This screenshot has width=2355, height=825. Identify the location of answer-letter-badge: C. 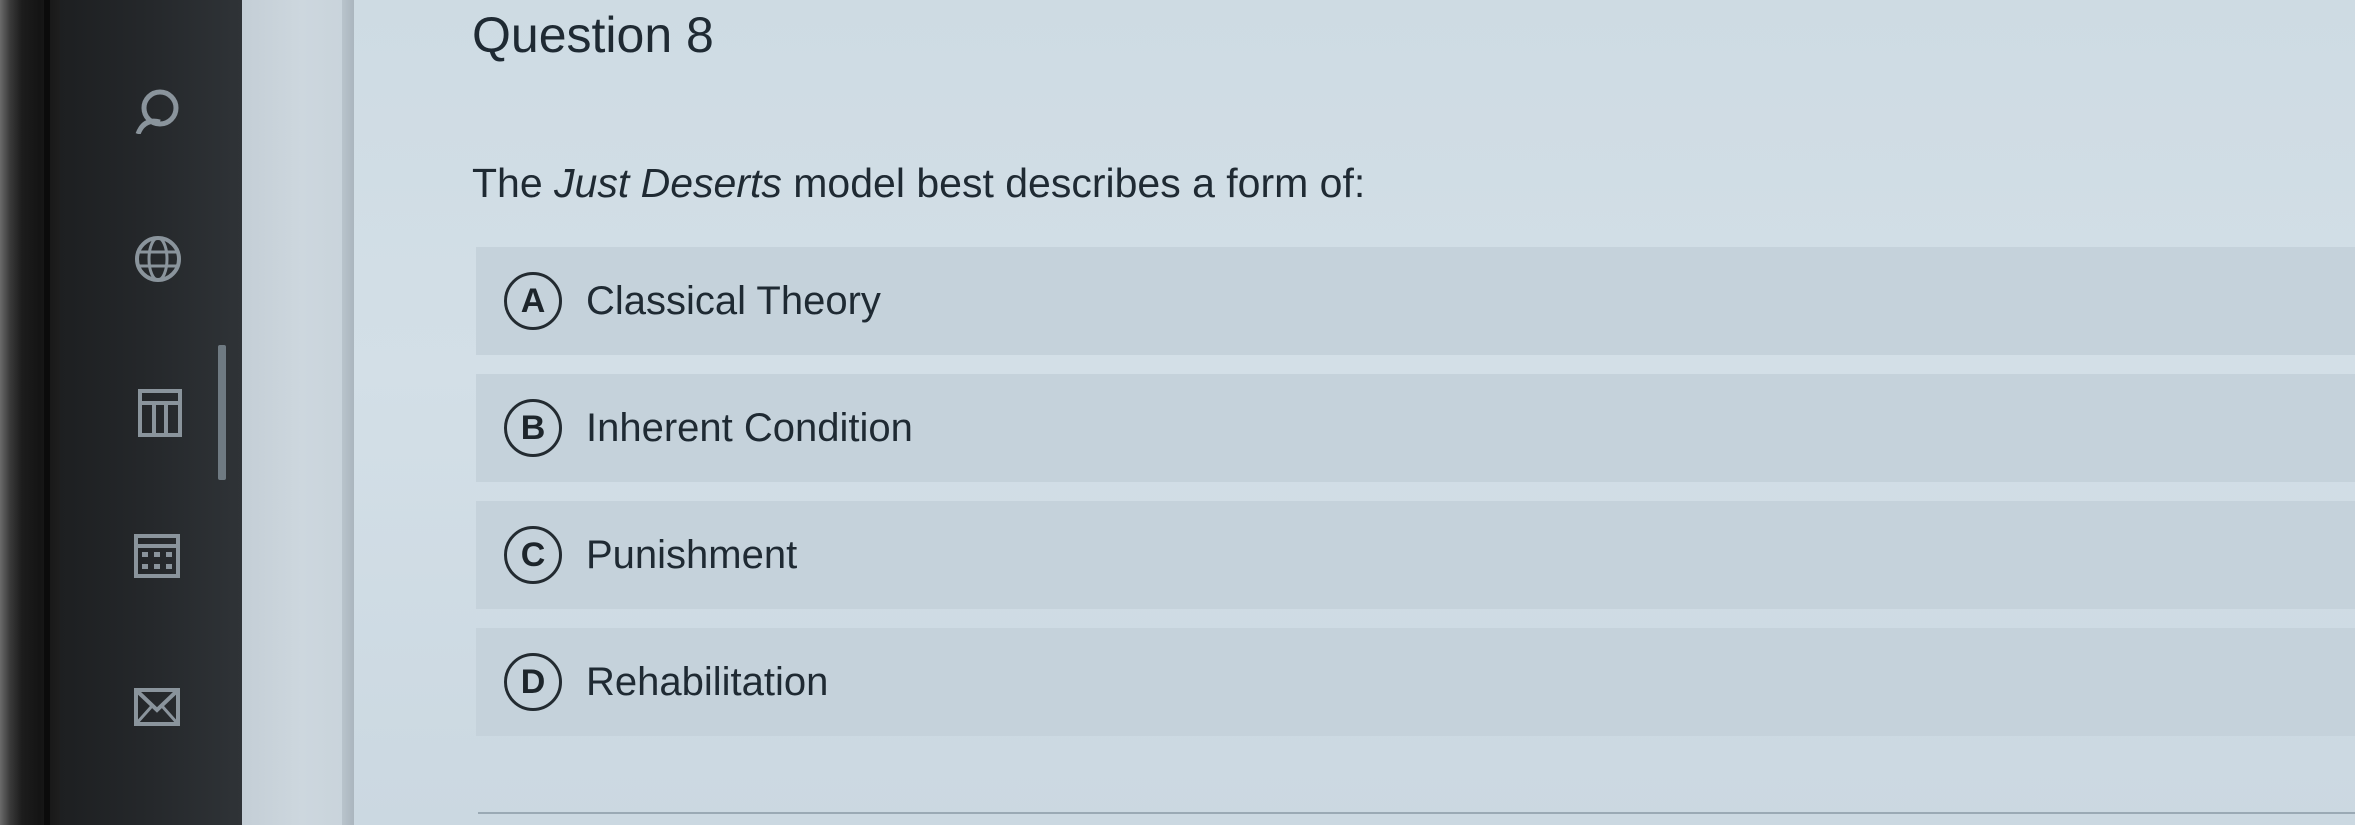
(533, 555).